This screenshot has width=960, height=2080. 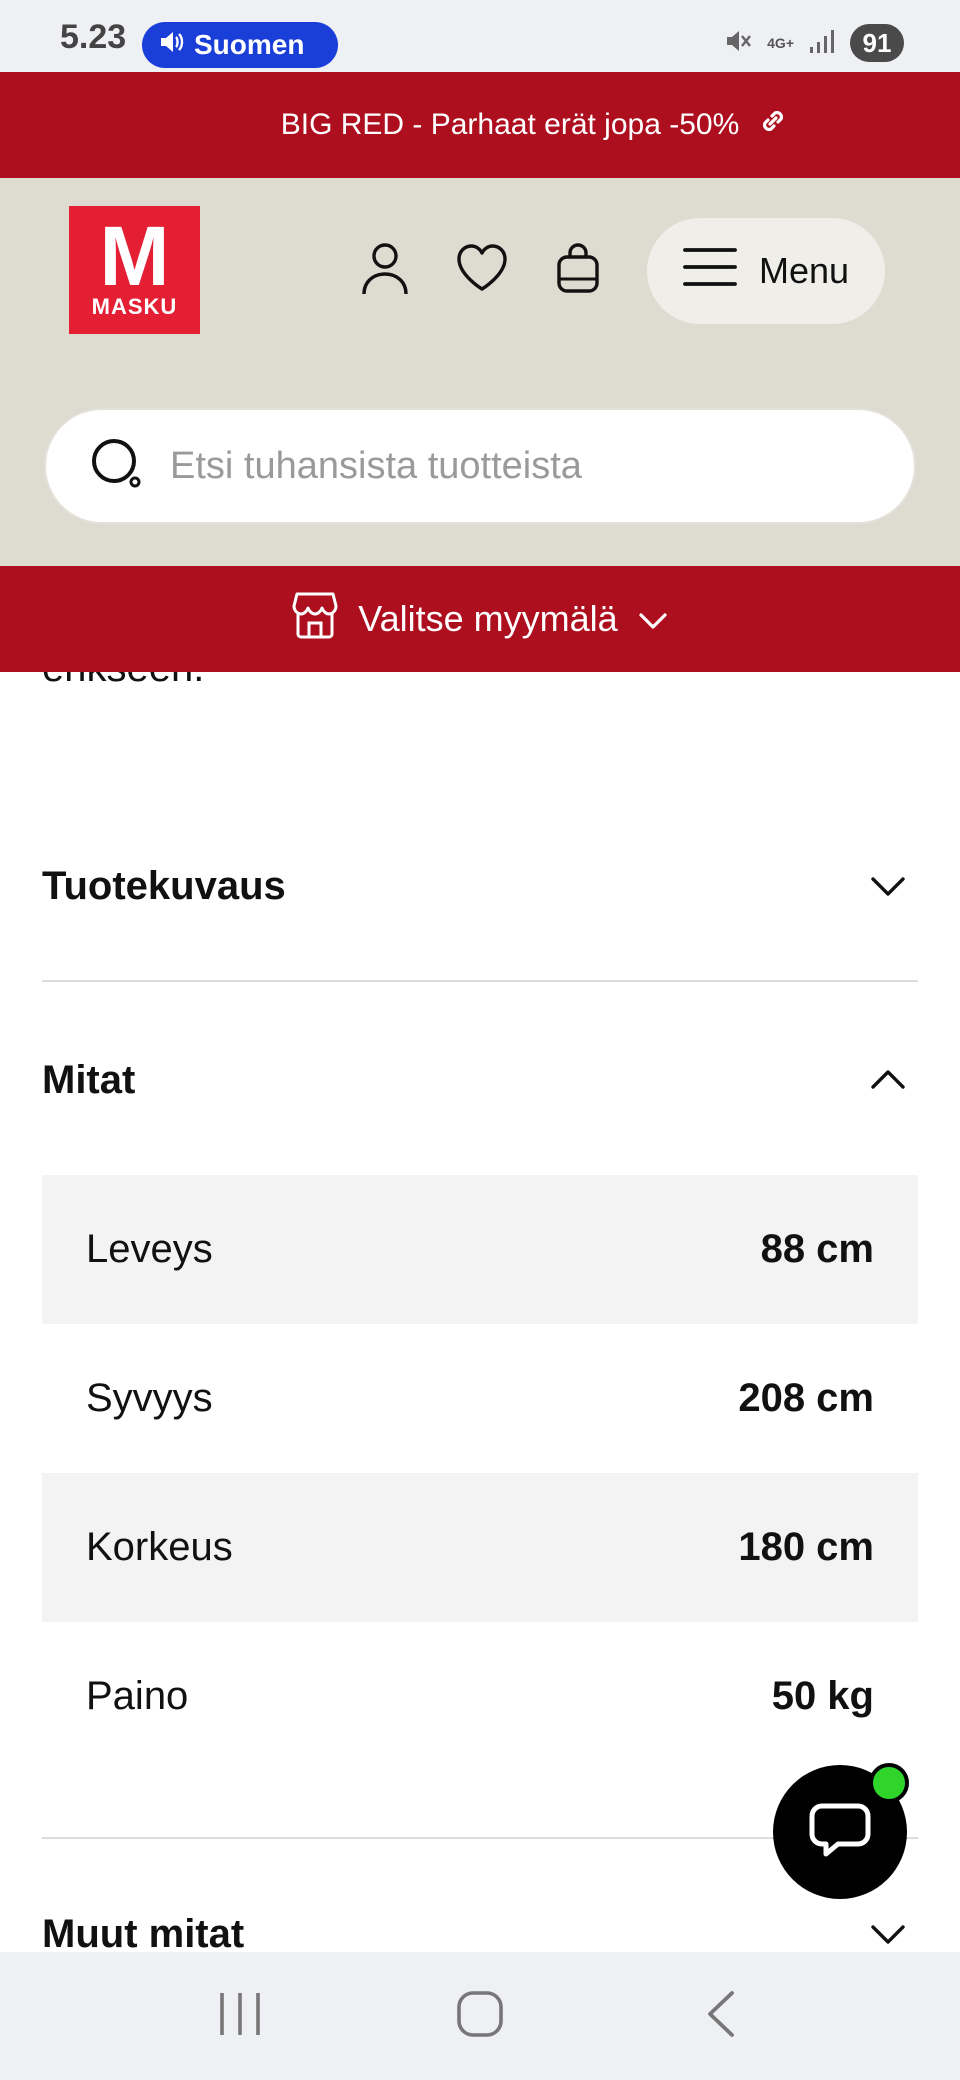 What do you see at coordinates (480, 36) in the screenshot?
I see `status-bar: 5.23 Suomen 4G+ 91` at bounding box center [480, 36].